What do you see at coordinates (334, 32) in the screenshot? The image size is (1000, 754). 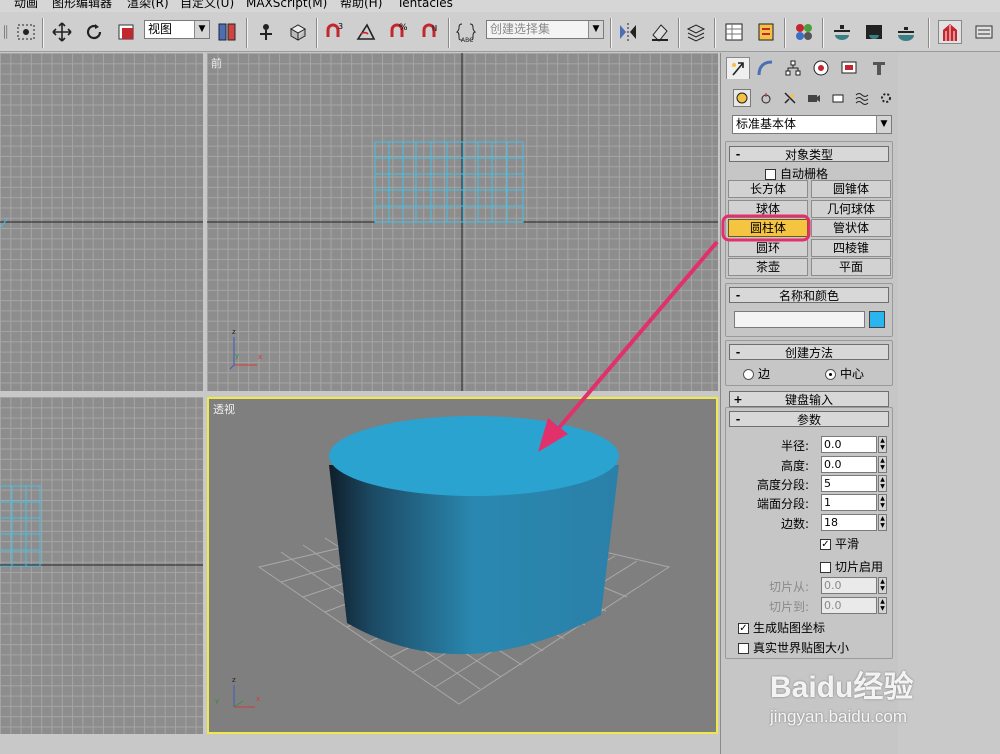 I see `snap-3d-icon: 3` at bounding box center [334, 32].